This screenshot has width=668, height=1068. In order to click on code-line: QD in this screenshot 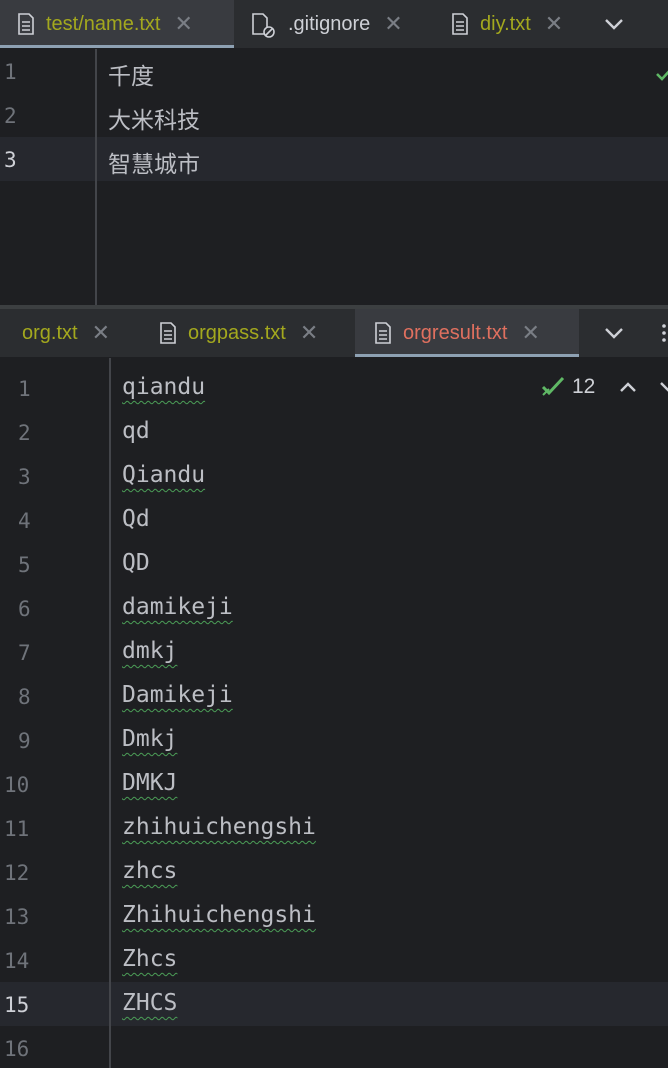, I will do `click(136, 563)`.